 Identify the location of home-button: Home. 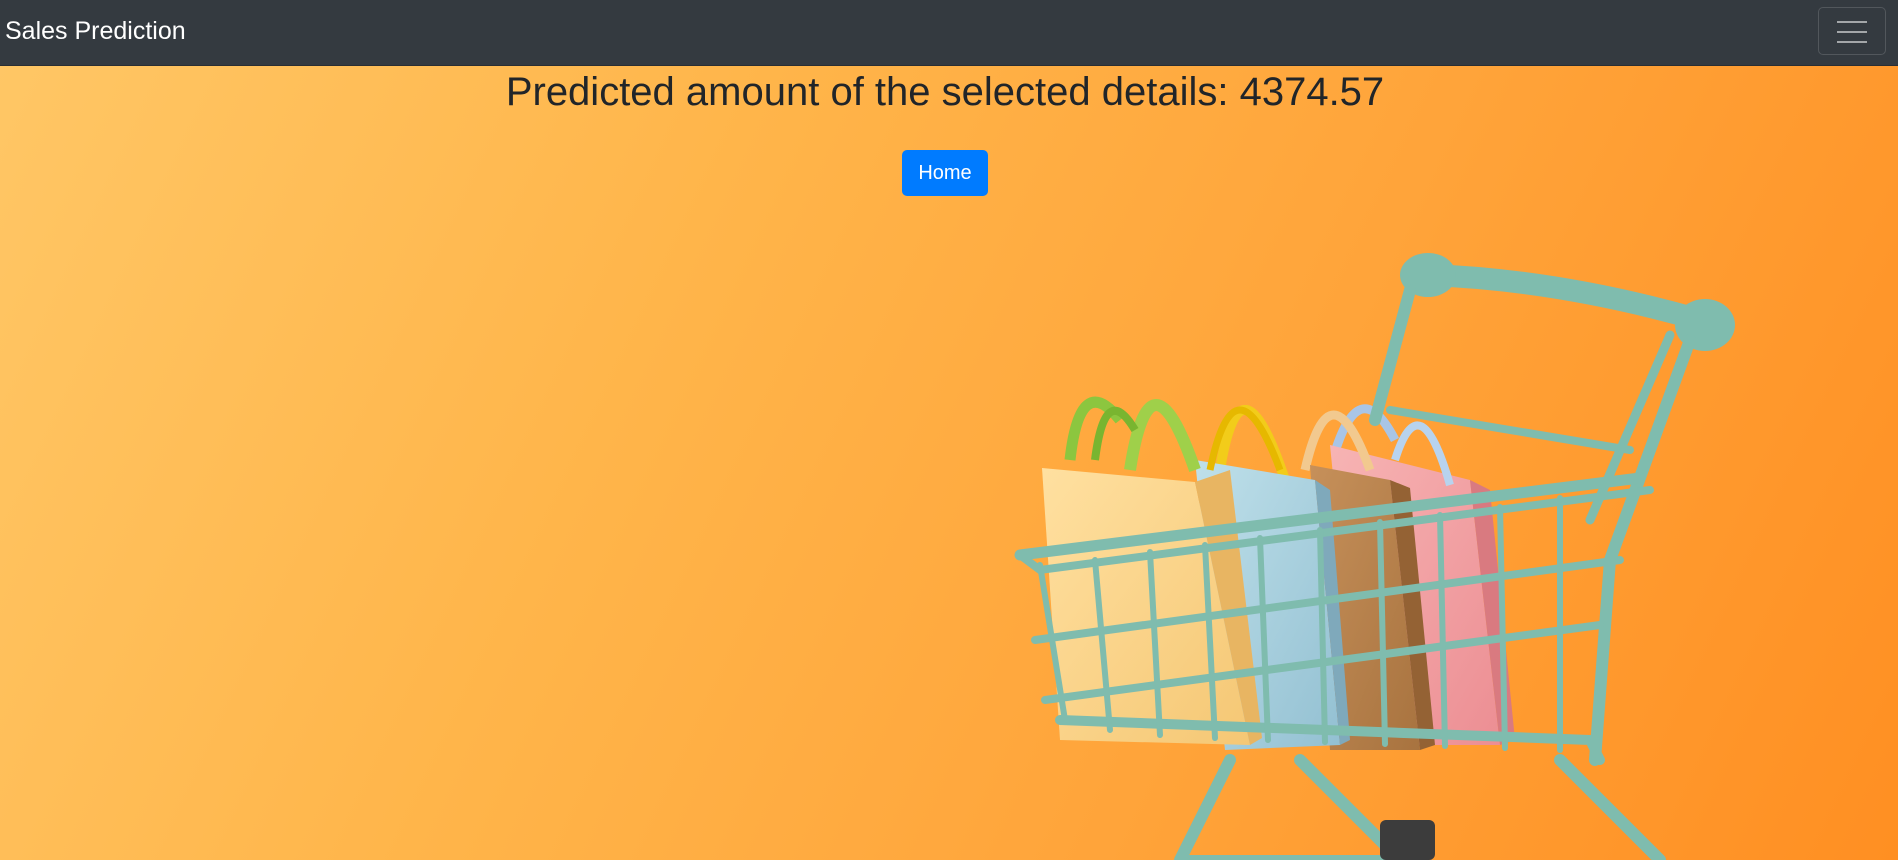
(945, 173).